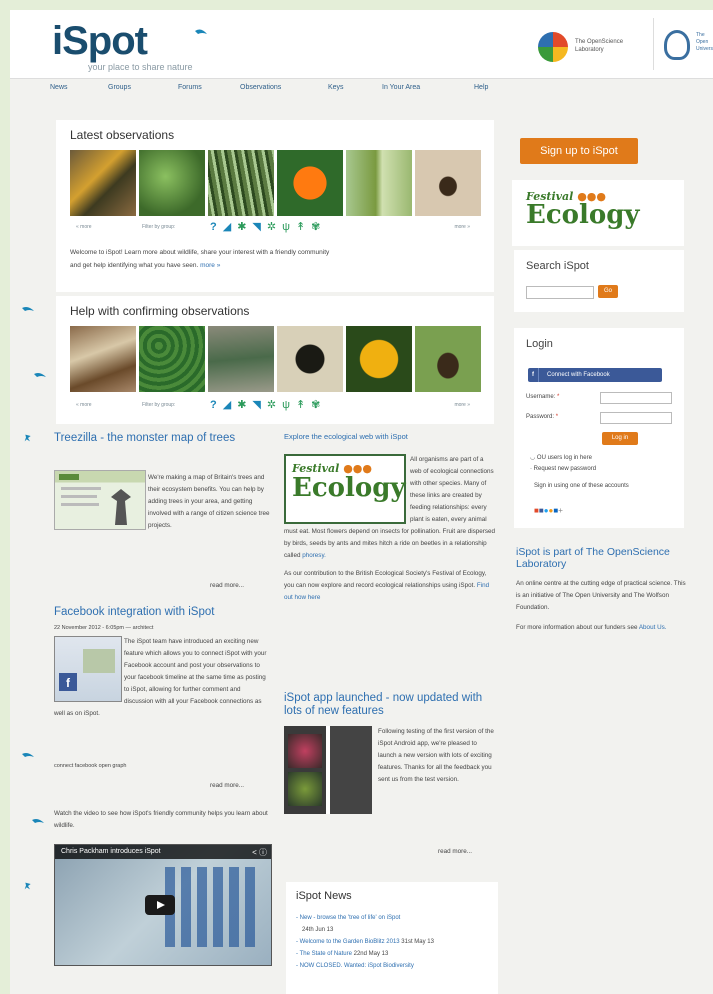  I want to click on about-us-link: About Us., so click(653, 627).